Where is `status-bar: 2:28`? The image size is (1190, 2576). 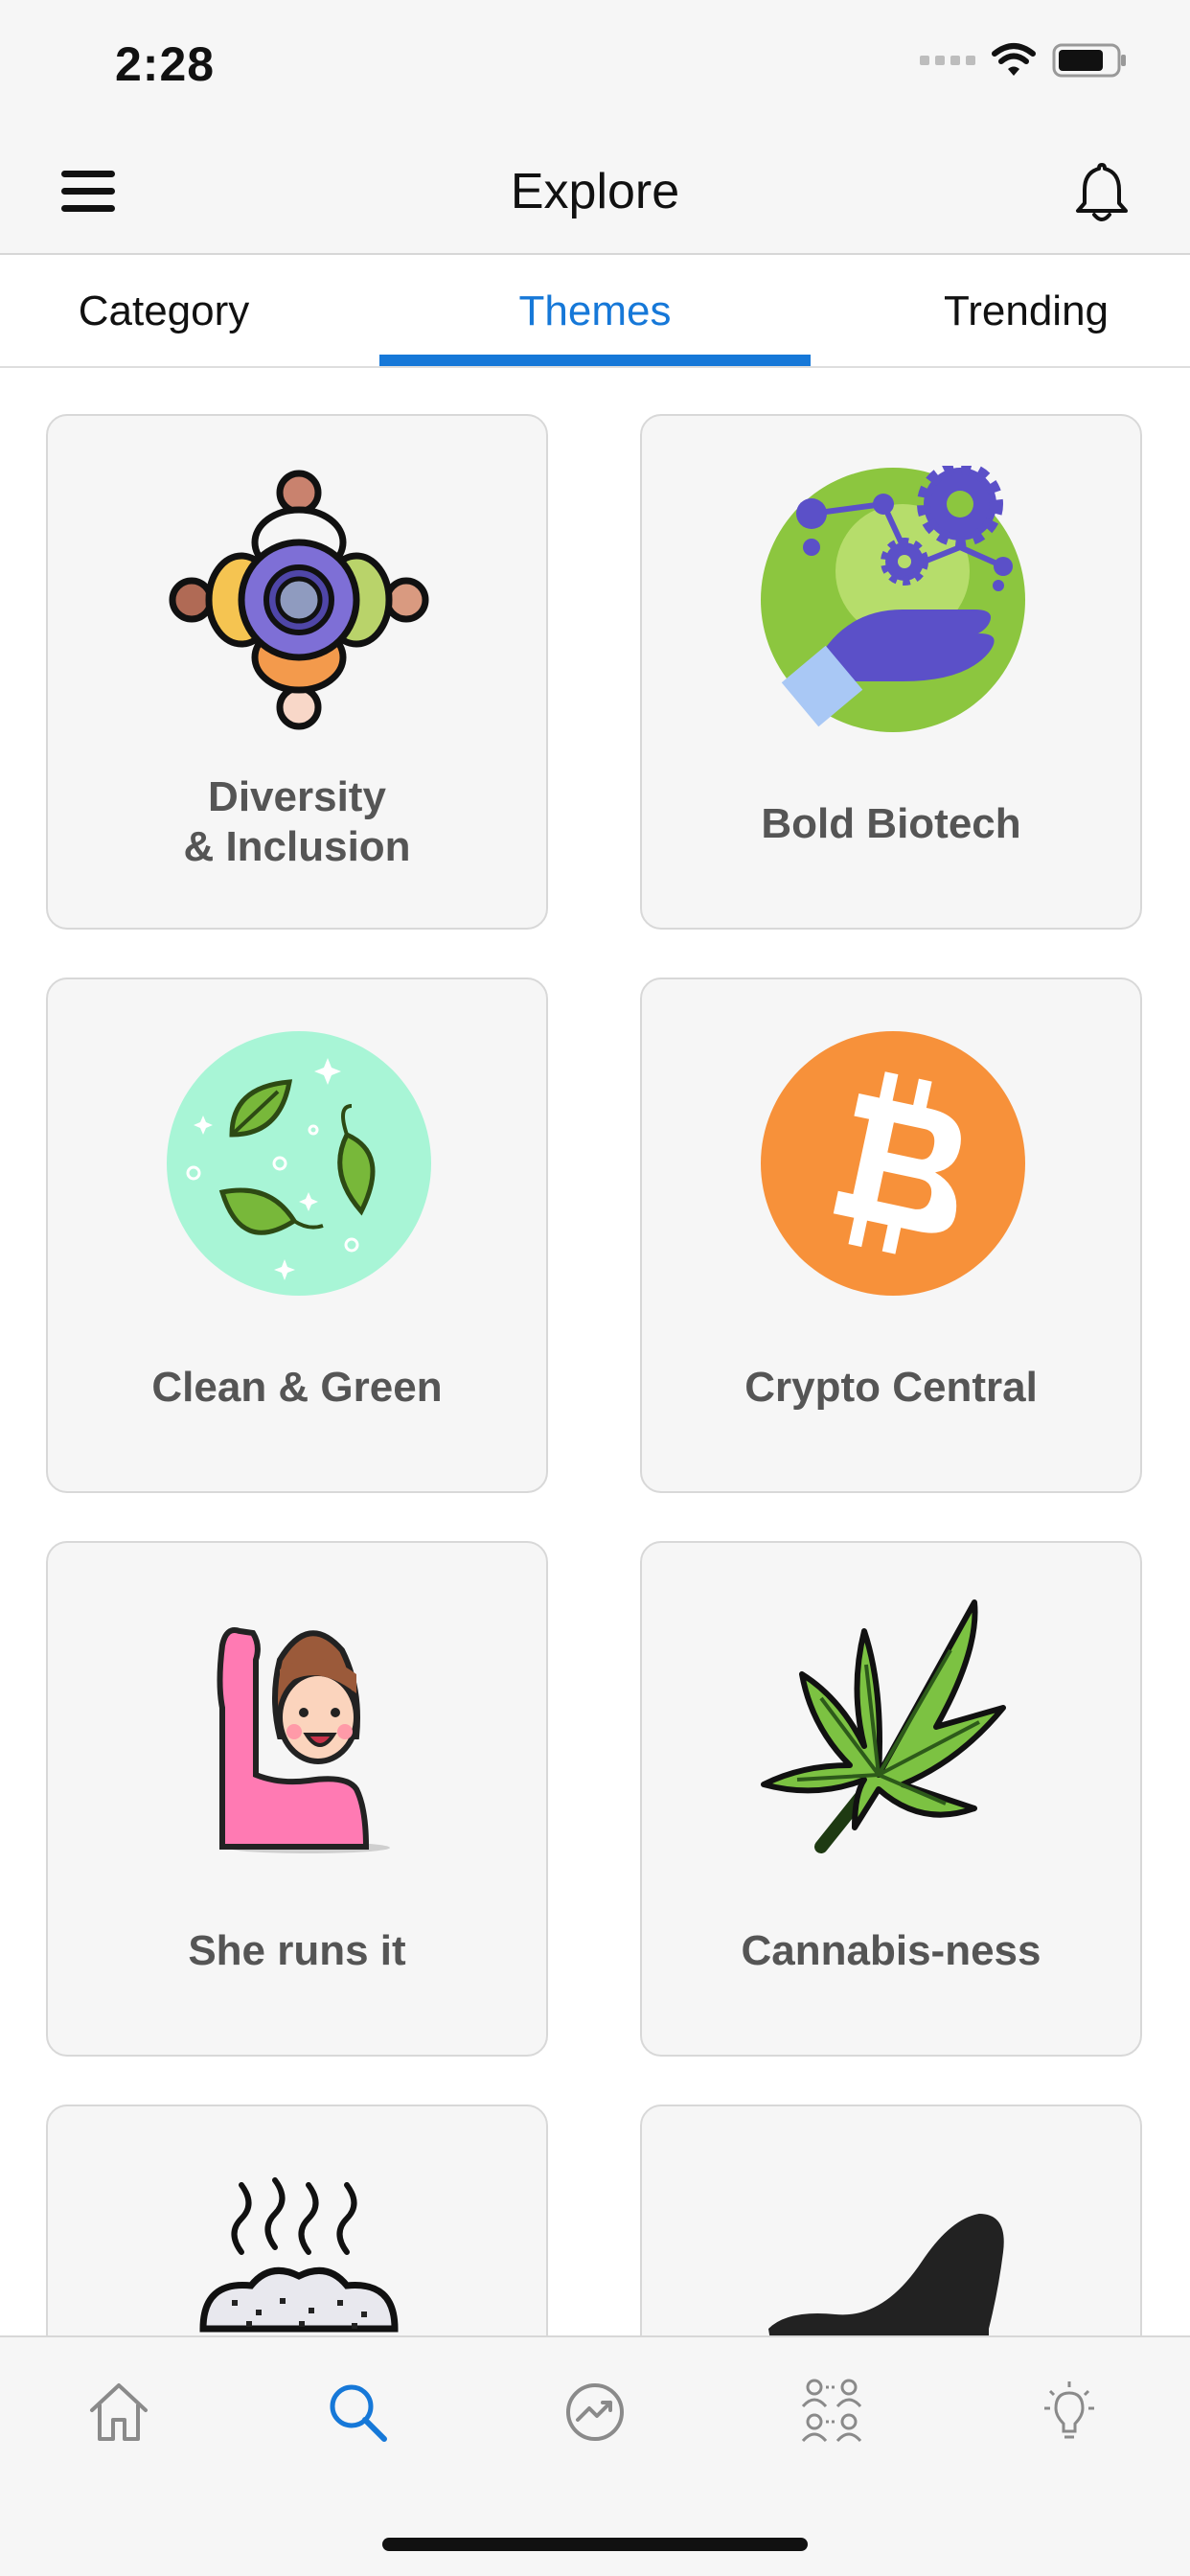 status-bar: 2:28 is located at coordinates (595, 64).